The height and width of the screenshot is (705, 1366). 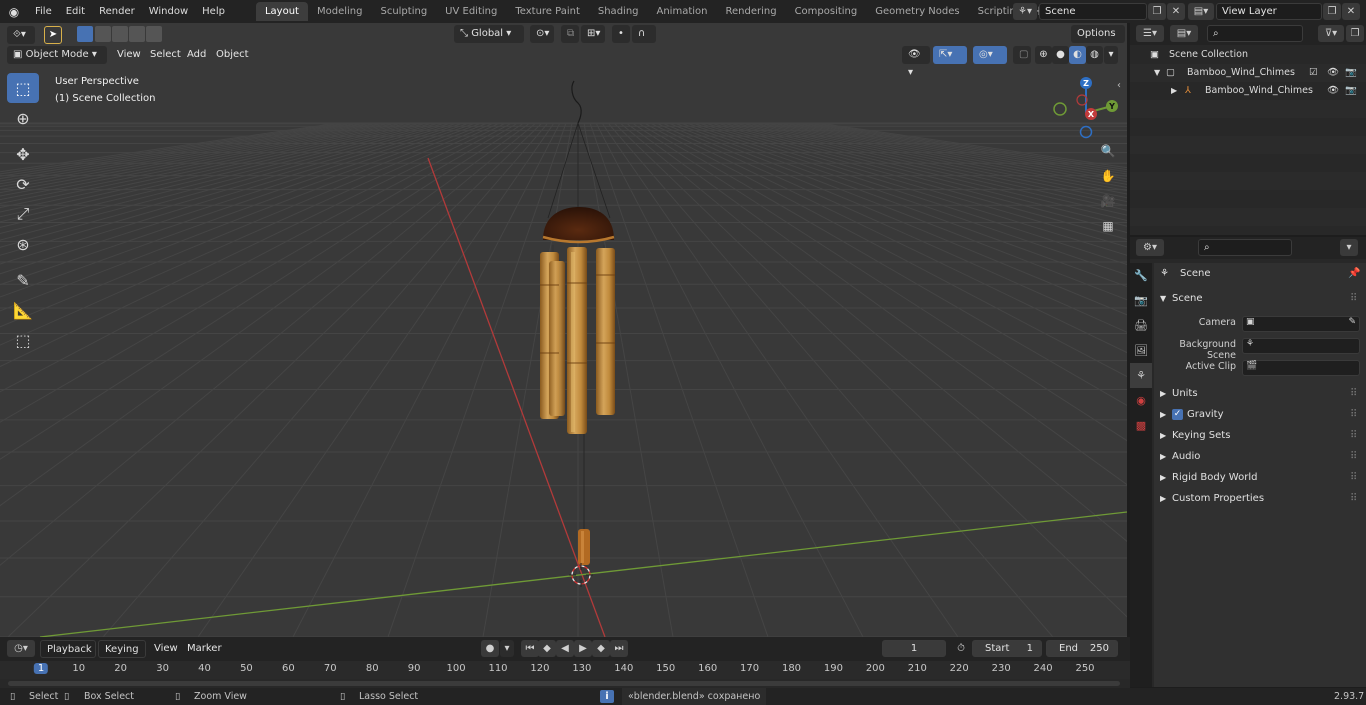 I want to click on new-collection-icon: ❐, so click(x=1355, y=33).